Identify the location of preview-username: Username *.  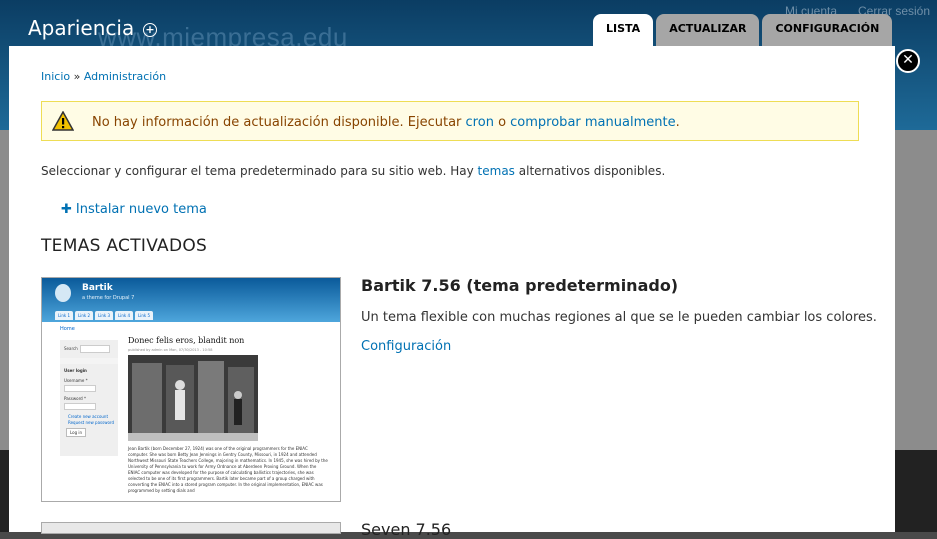
(76, 380).